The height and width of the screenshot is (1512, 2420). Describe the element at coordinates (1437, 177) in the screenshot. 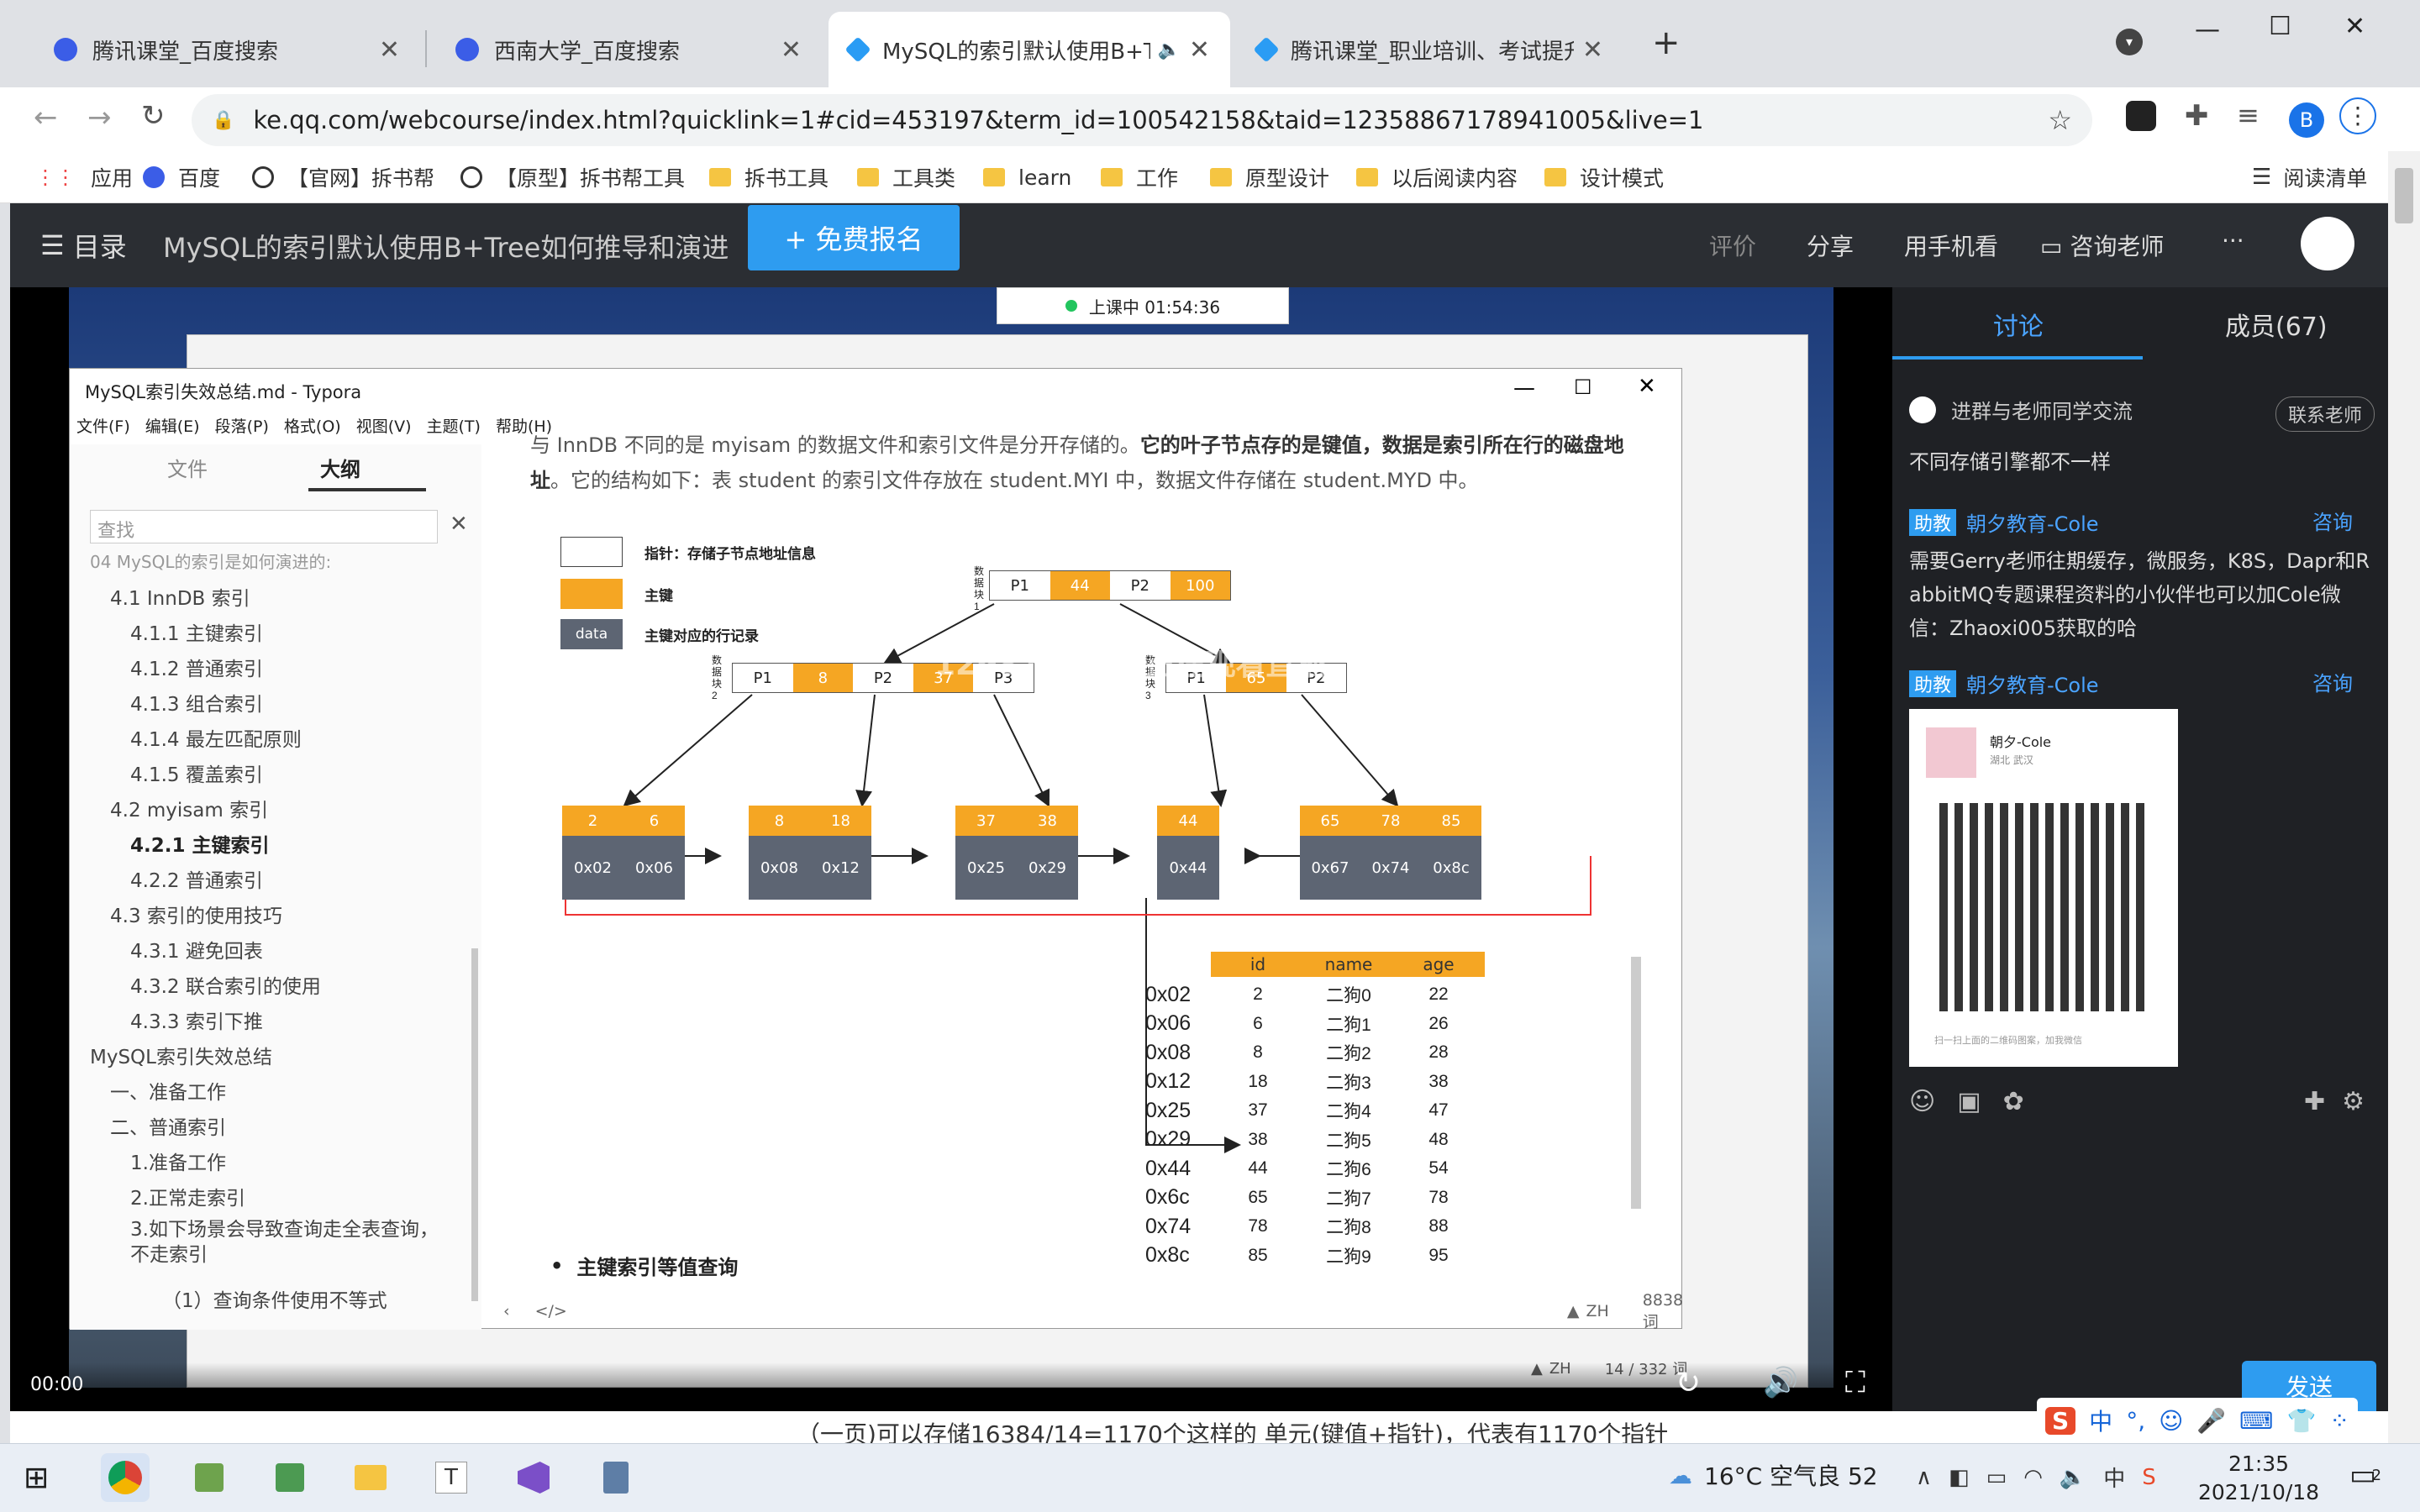

I see `bookmark-folder: 以后阅读内容` at that location.